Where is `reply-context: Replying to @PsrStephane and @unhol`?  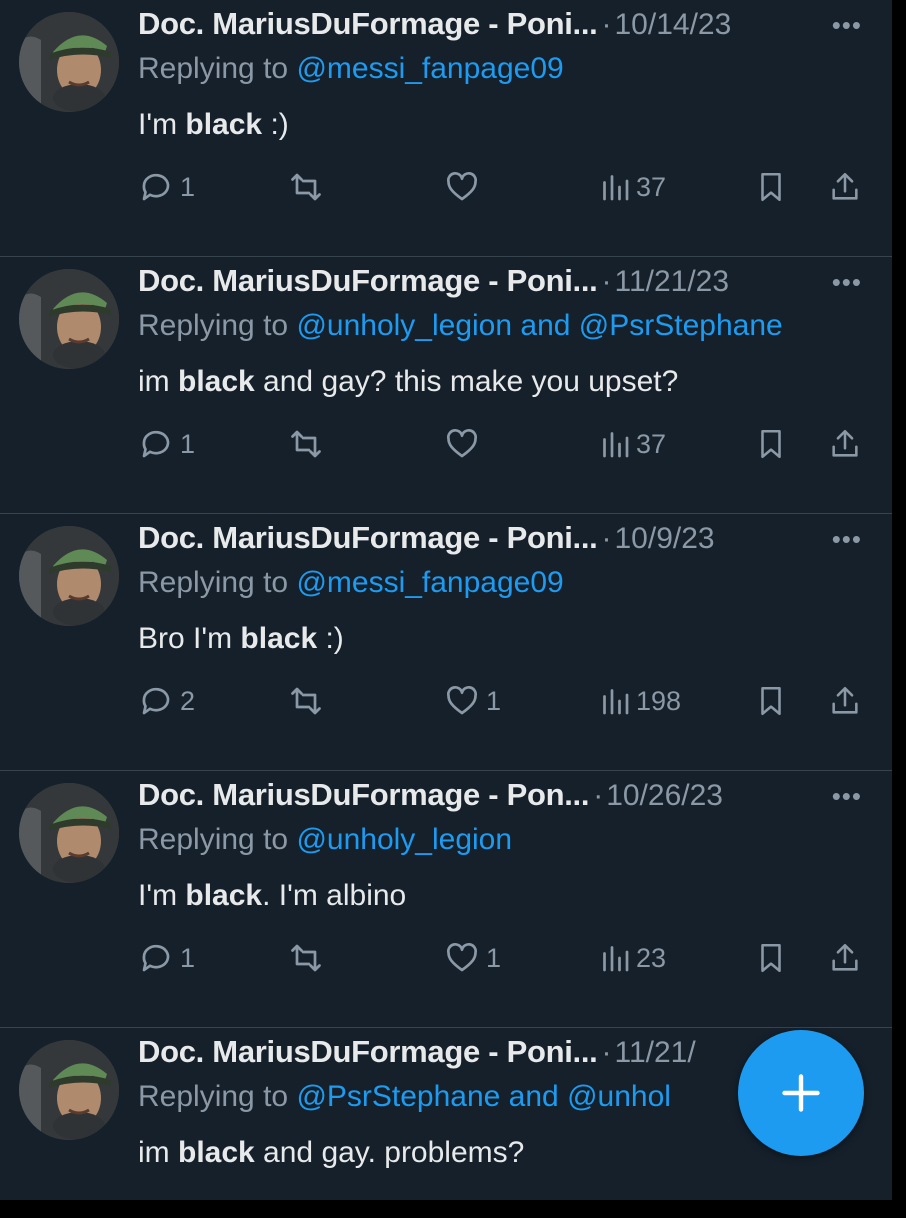 reply-context: Replying to @PsrStephane and @unhol is located at coordinates (404, 1097).